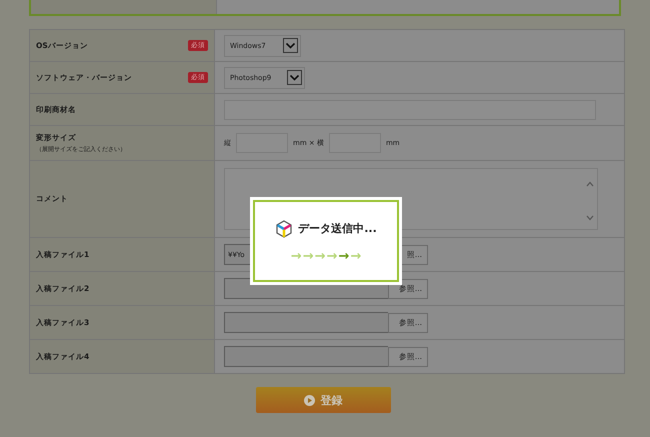  I want to click on scroll-down-icon, so click(590, 218).